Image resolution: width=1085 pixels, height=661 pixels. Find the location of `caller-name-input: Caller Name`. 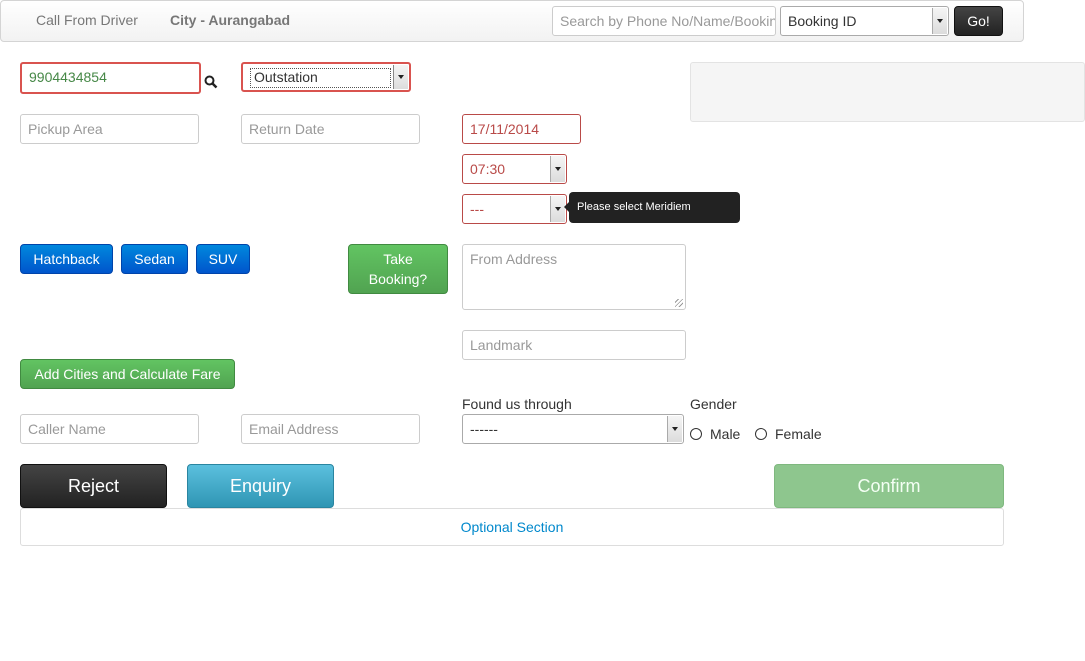

caller-name-input: Caller Name is located at coordinates (109, 429).